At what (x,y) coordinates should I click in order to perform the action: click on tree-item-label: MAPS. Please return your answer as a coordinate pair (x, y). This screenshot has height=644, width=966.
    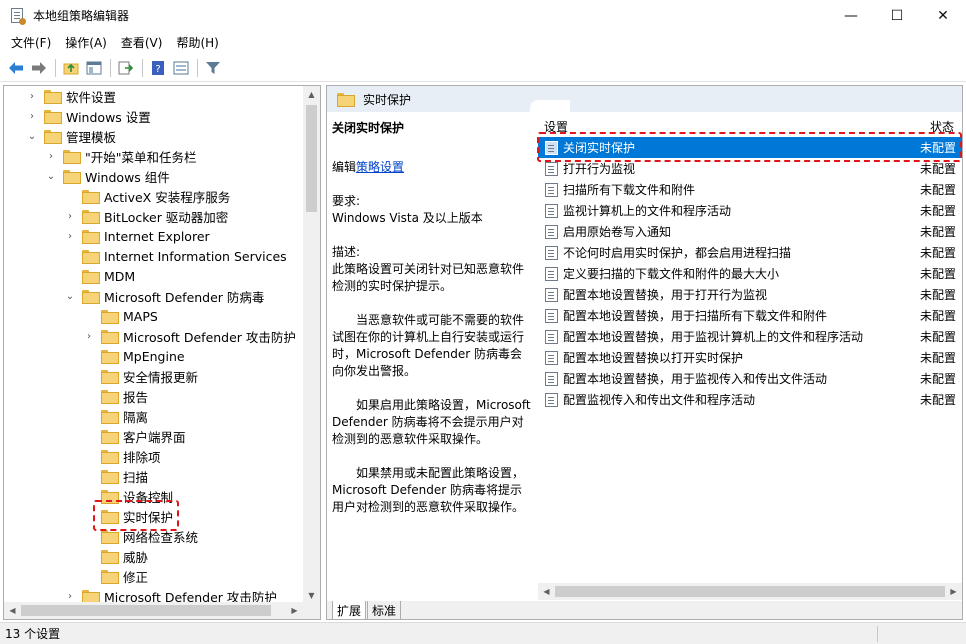
    Looking at the image, I should click on (140, 316).